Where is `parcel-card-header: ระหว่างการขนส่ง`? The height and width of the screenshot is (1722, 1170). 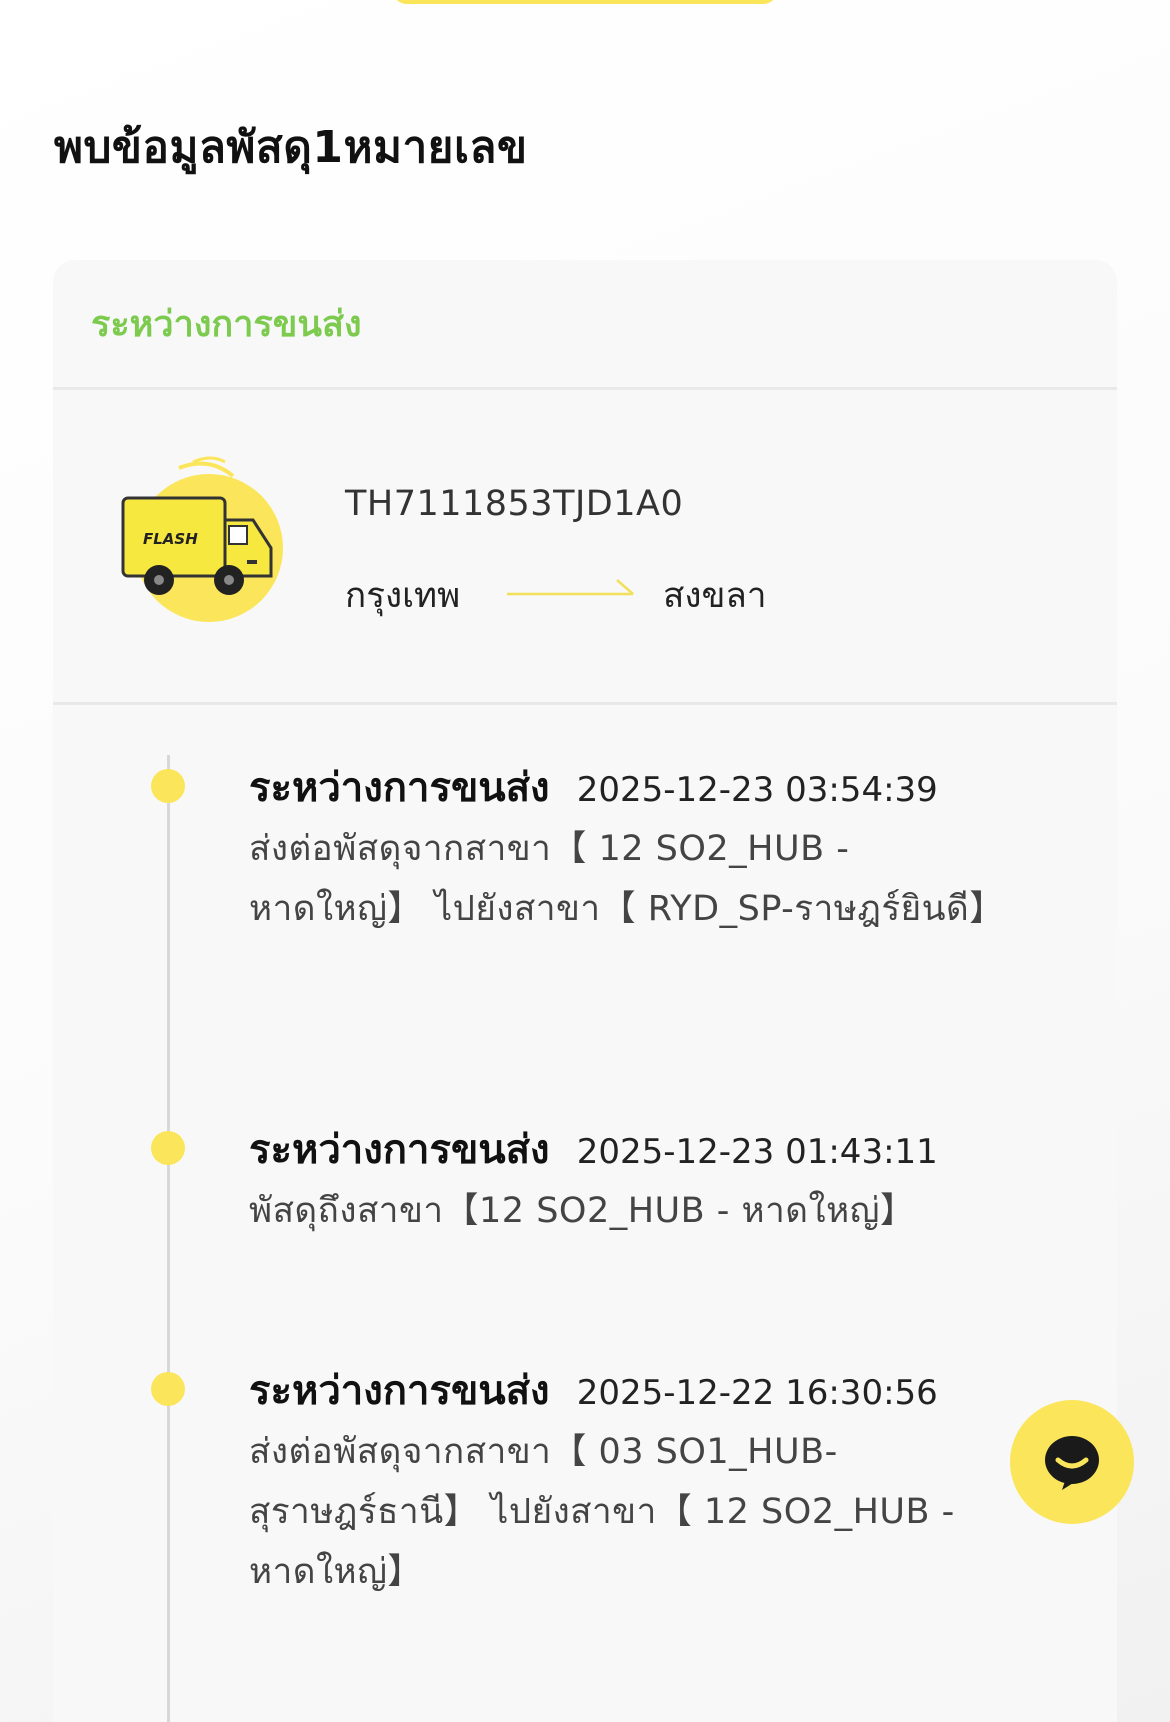 parcel-card-header: ระหว่างการขนส่ง is located at coordinates (585, 325).